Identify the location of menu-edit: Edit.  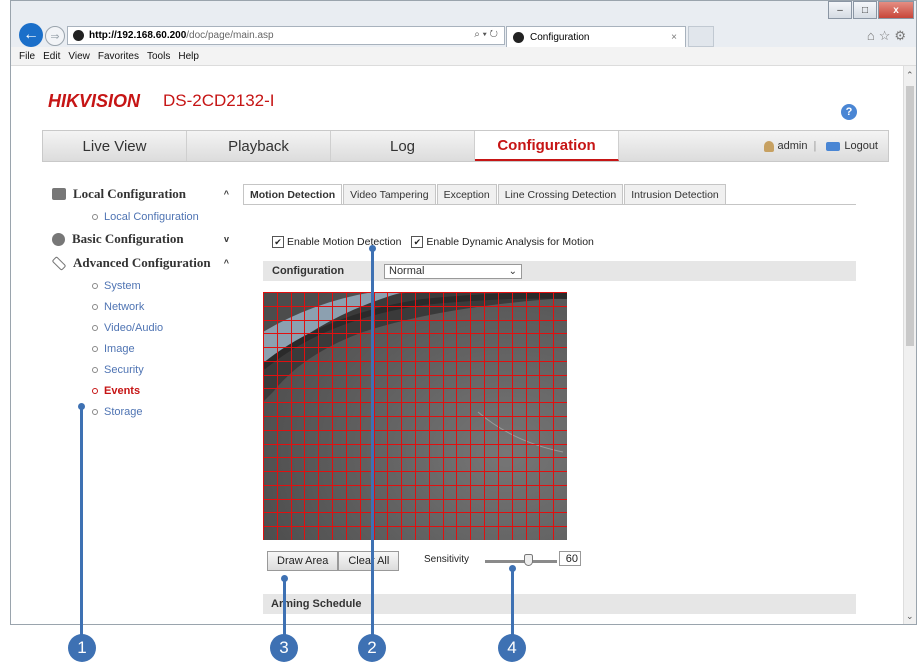
(51, 56).